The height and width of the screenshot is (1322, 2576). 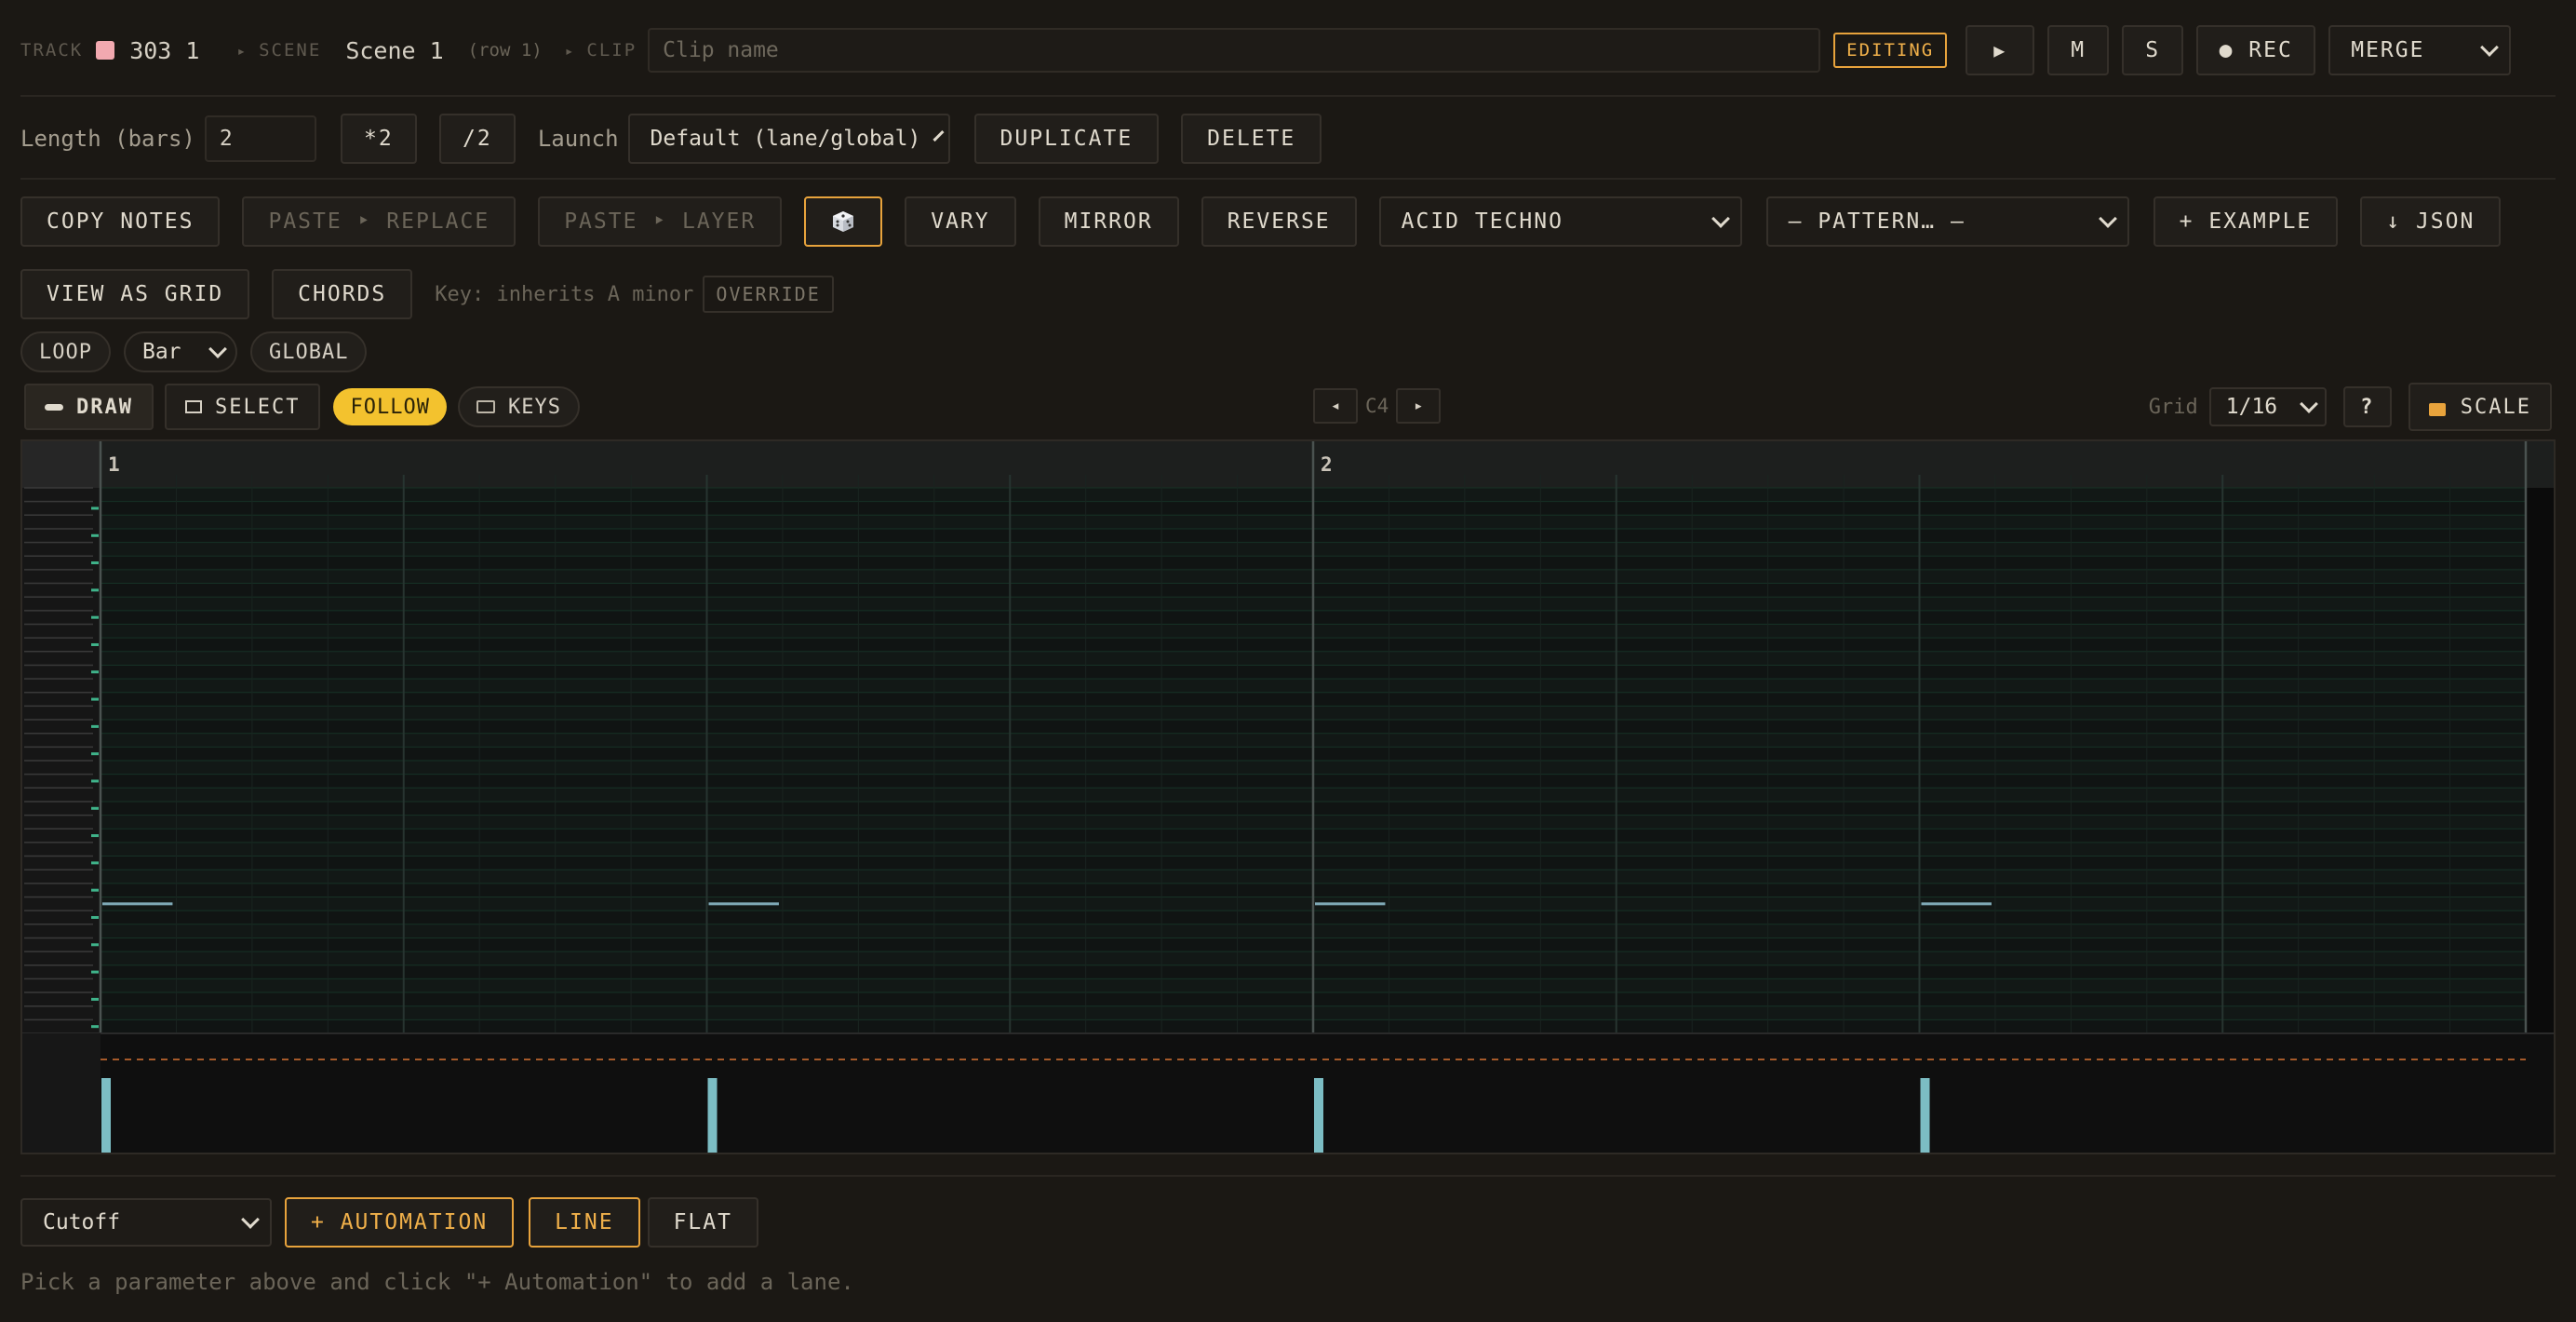 I want to click on scale-button: SCALE, so click(x=2480, y=407).